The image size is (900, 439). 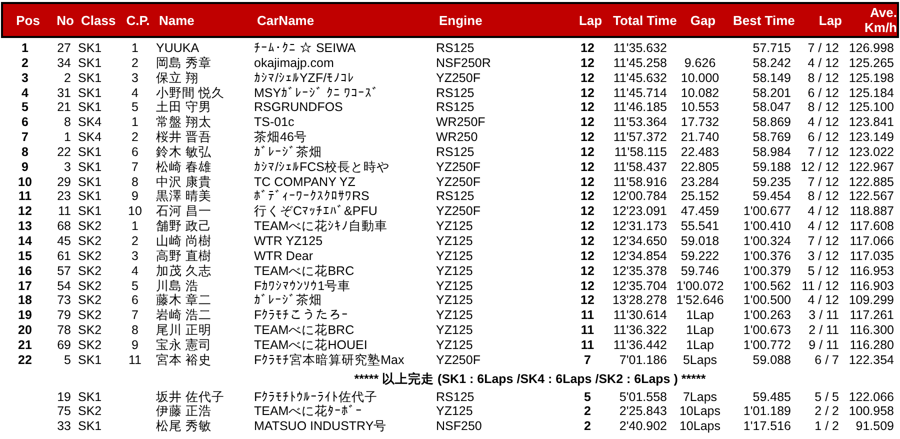 What do you see at coordinates (871, 108) in the screenshot?
I see `table-cell-text: 125.100` at bounding box center [871, 108].